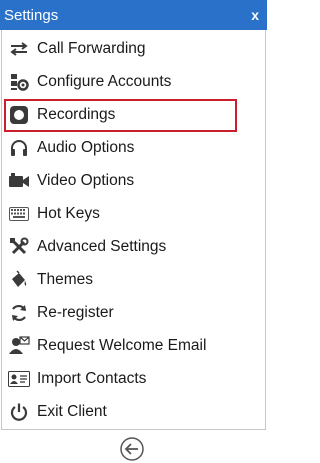 The width and height of the screenshot is (320, 463). I want to click on menu-item-audio-options: Audio Options, so click(133, 147).